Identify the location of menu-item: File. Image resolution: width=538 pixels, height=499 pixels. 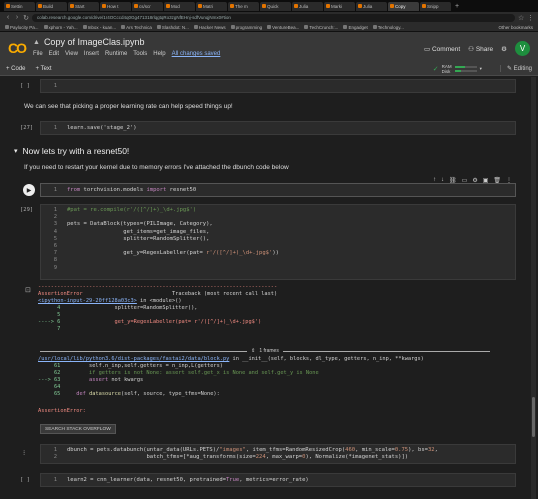
(38, 54).